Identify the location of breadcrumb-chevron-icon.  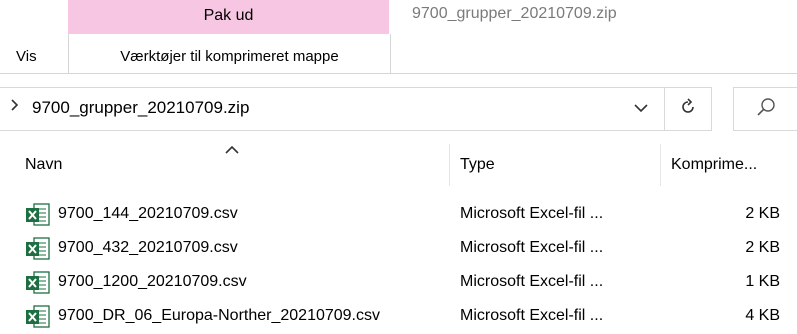
(15, 107).